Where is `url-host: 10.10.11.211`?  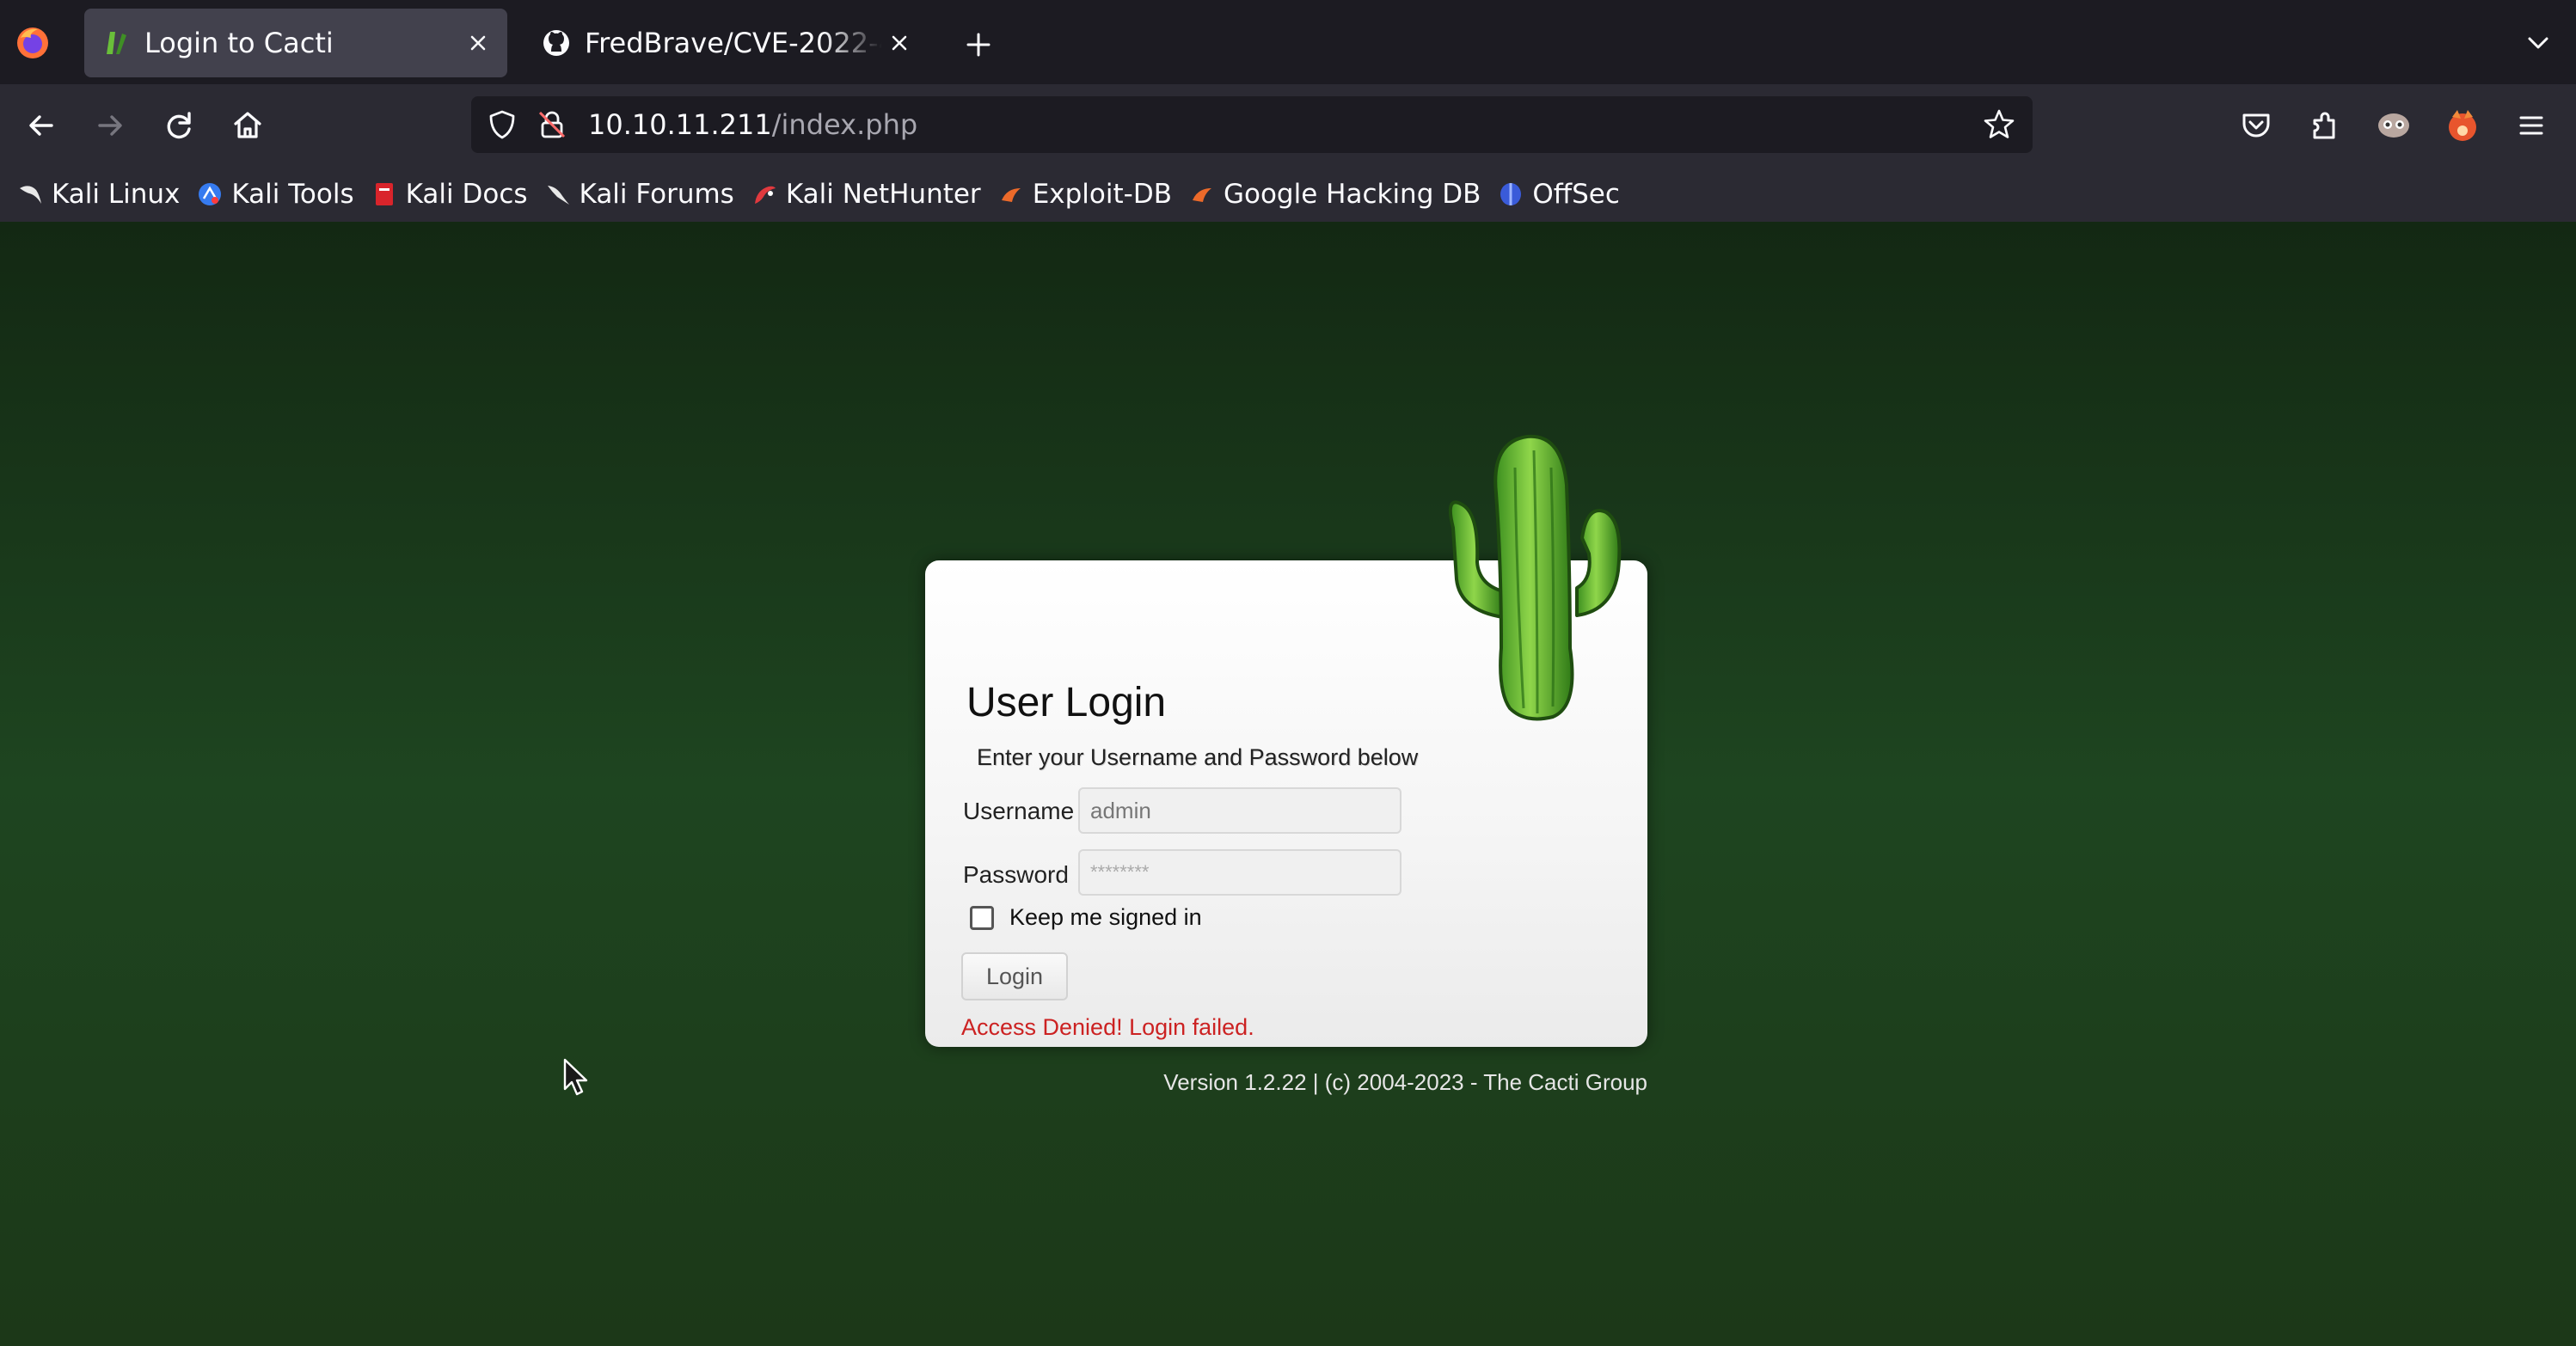
url-host: 10.10.11.211 is located at coordinates (680, 124).